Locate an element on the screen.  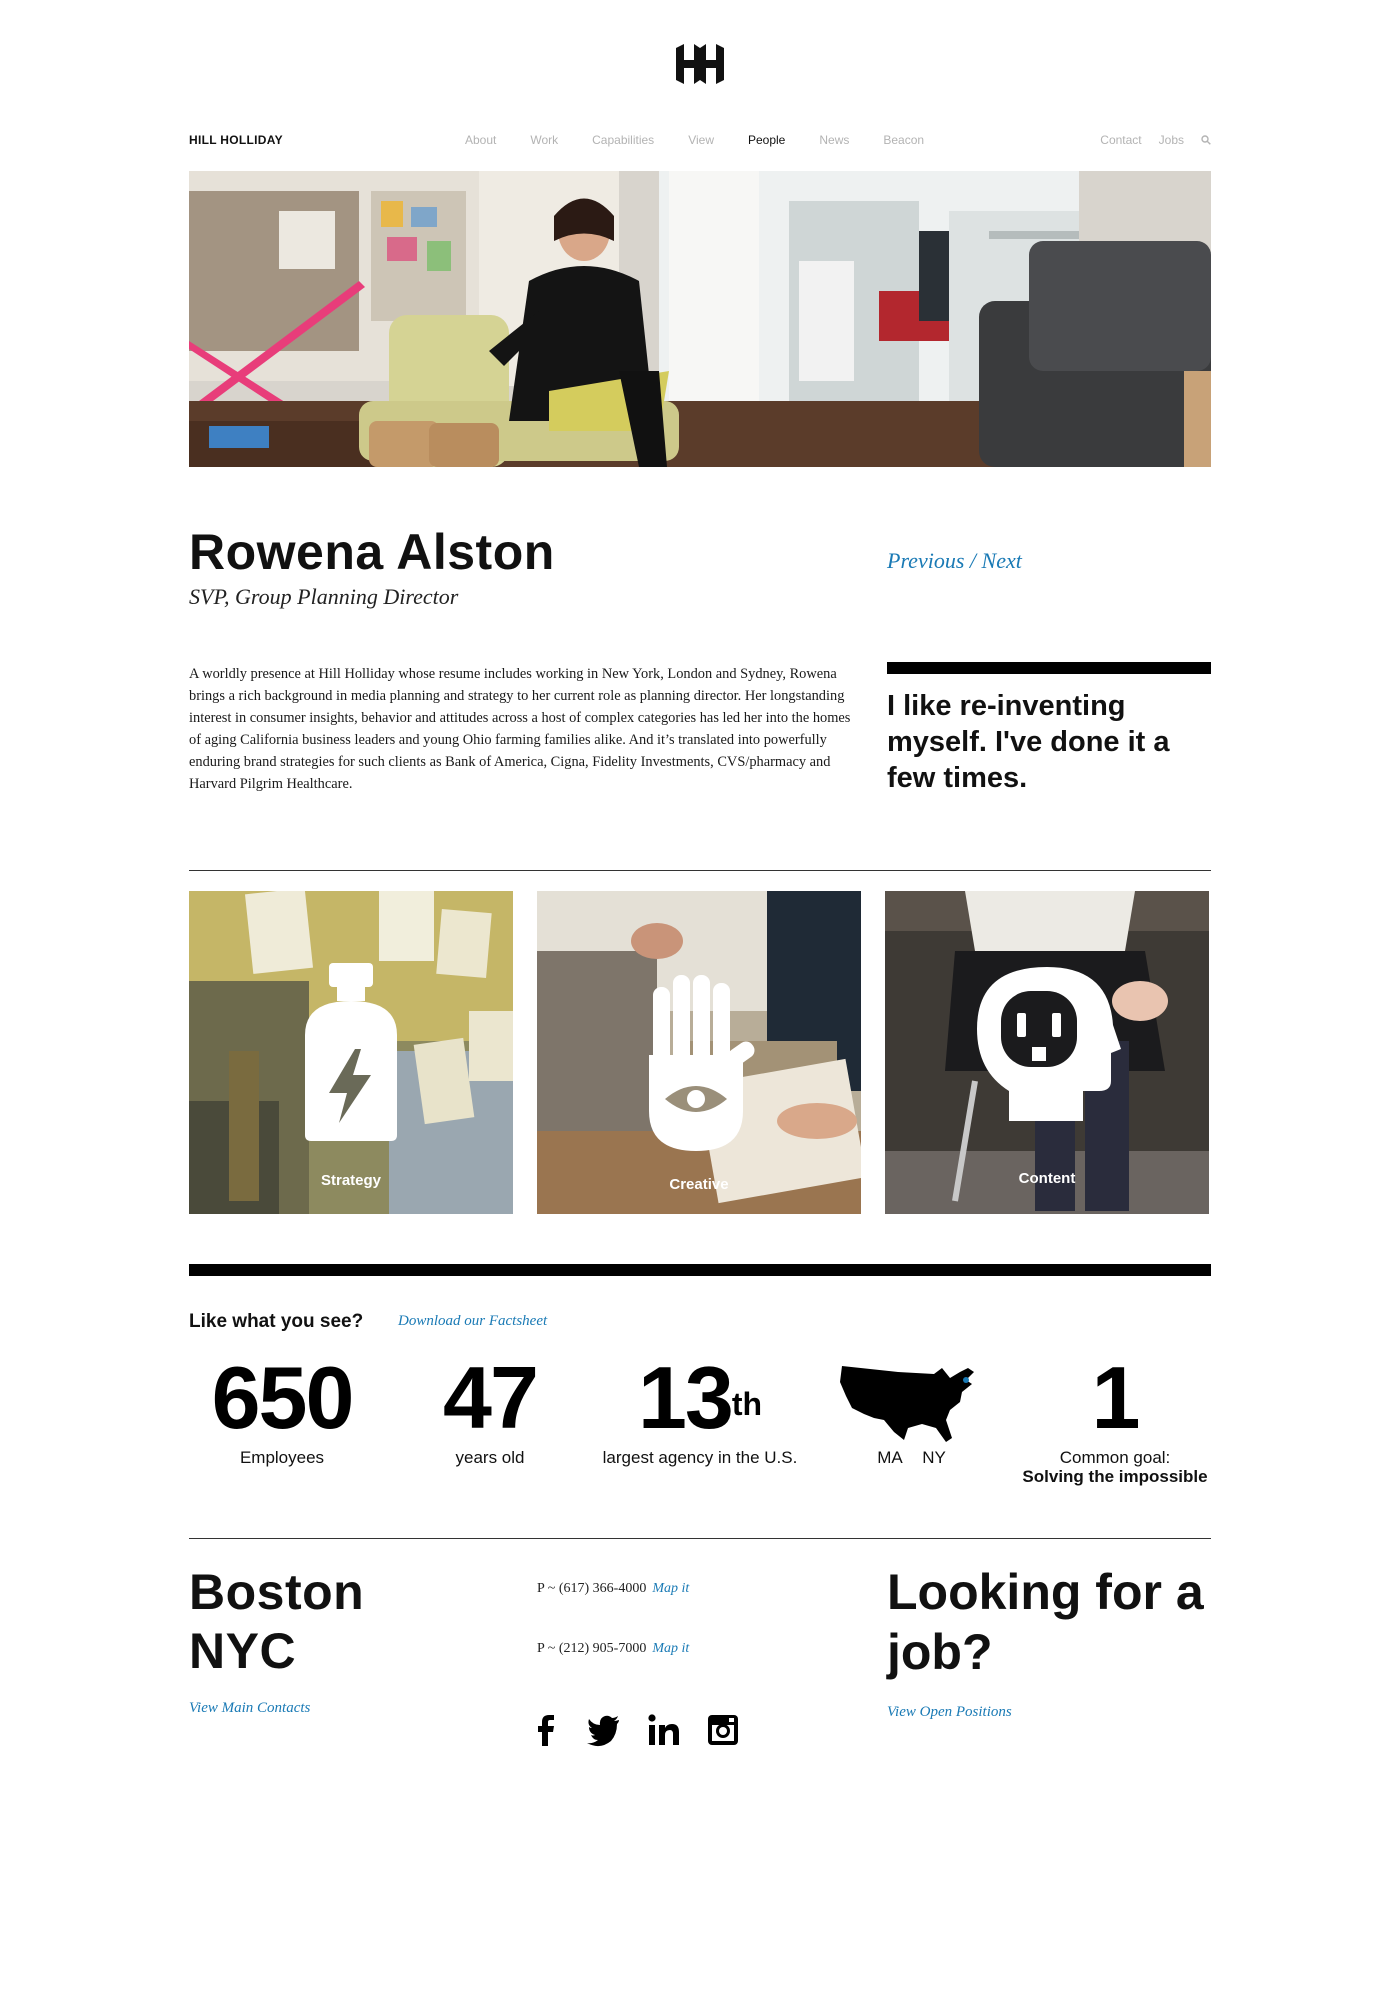
hand-eye-icon is located at coordinates (702, 1063).